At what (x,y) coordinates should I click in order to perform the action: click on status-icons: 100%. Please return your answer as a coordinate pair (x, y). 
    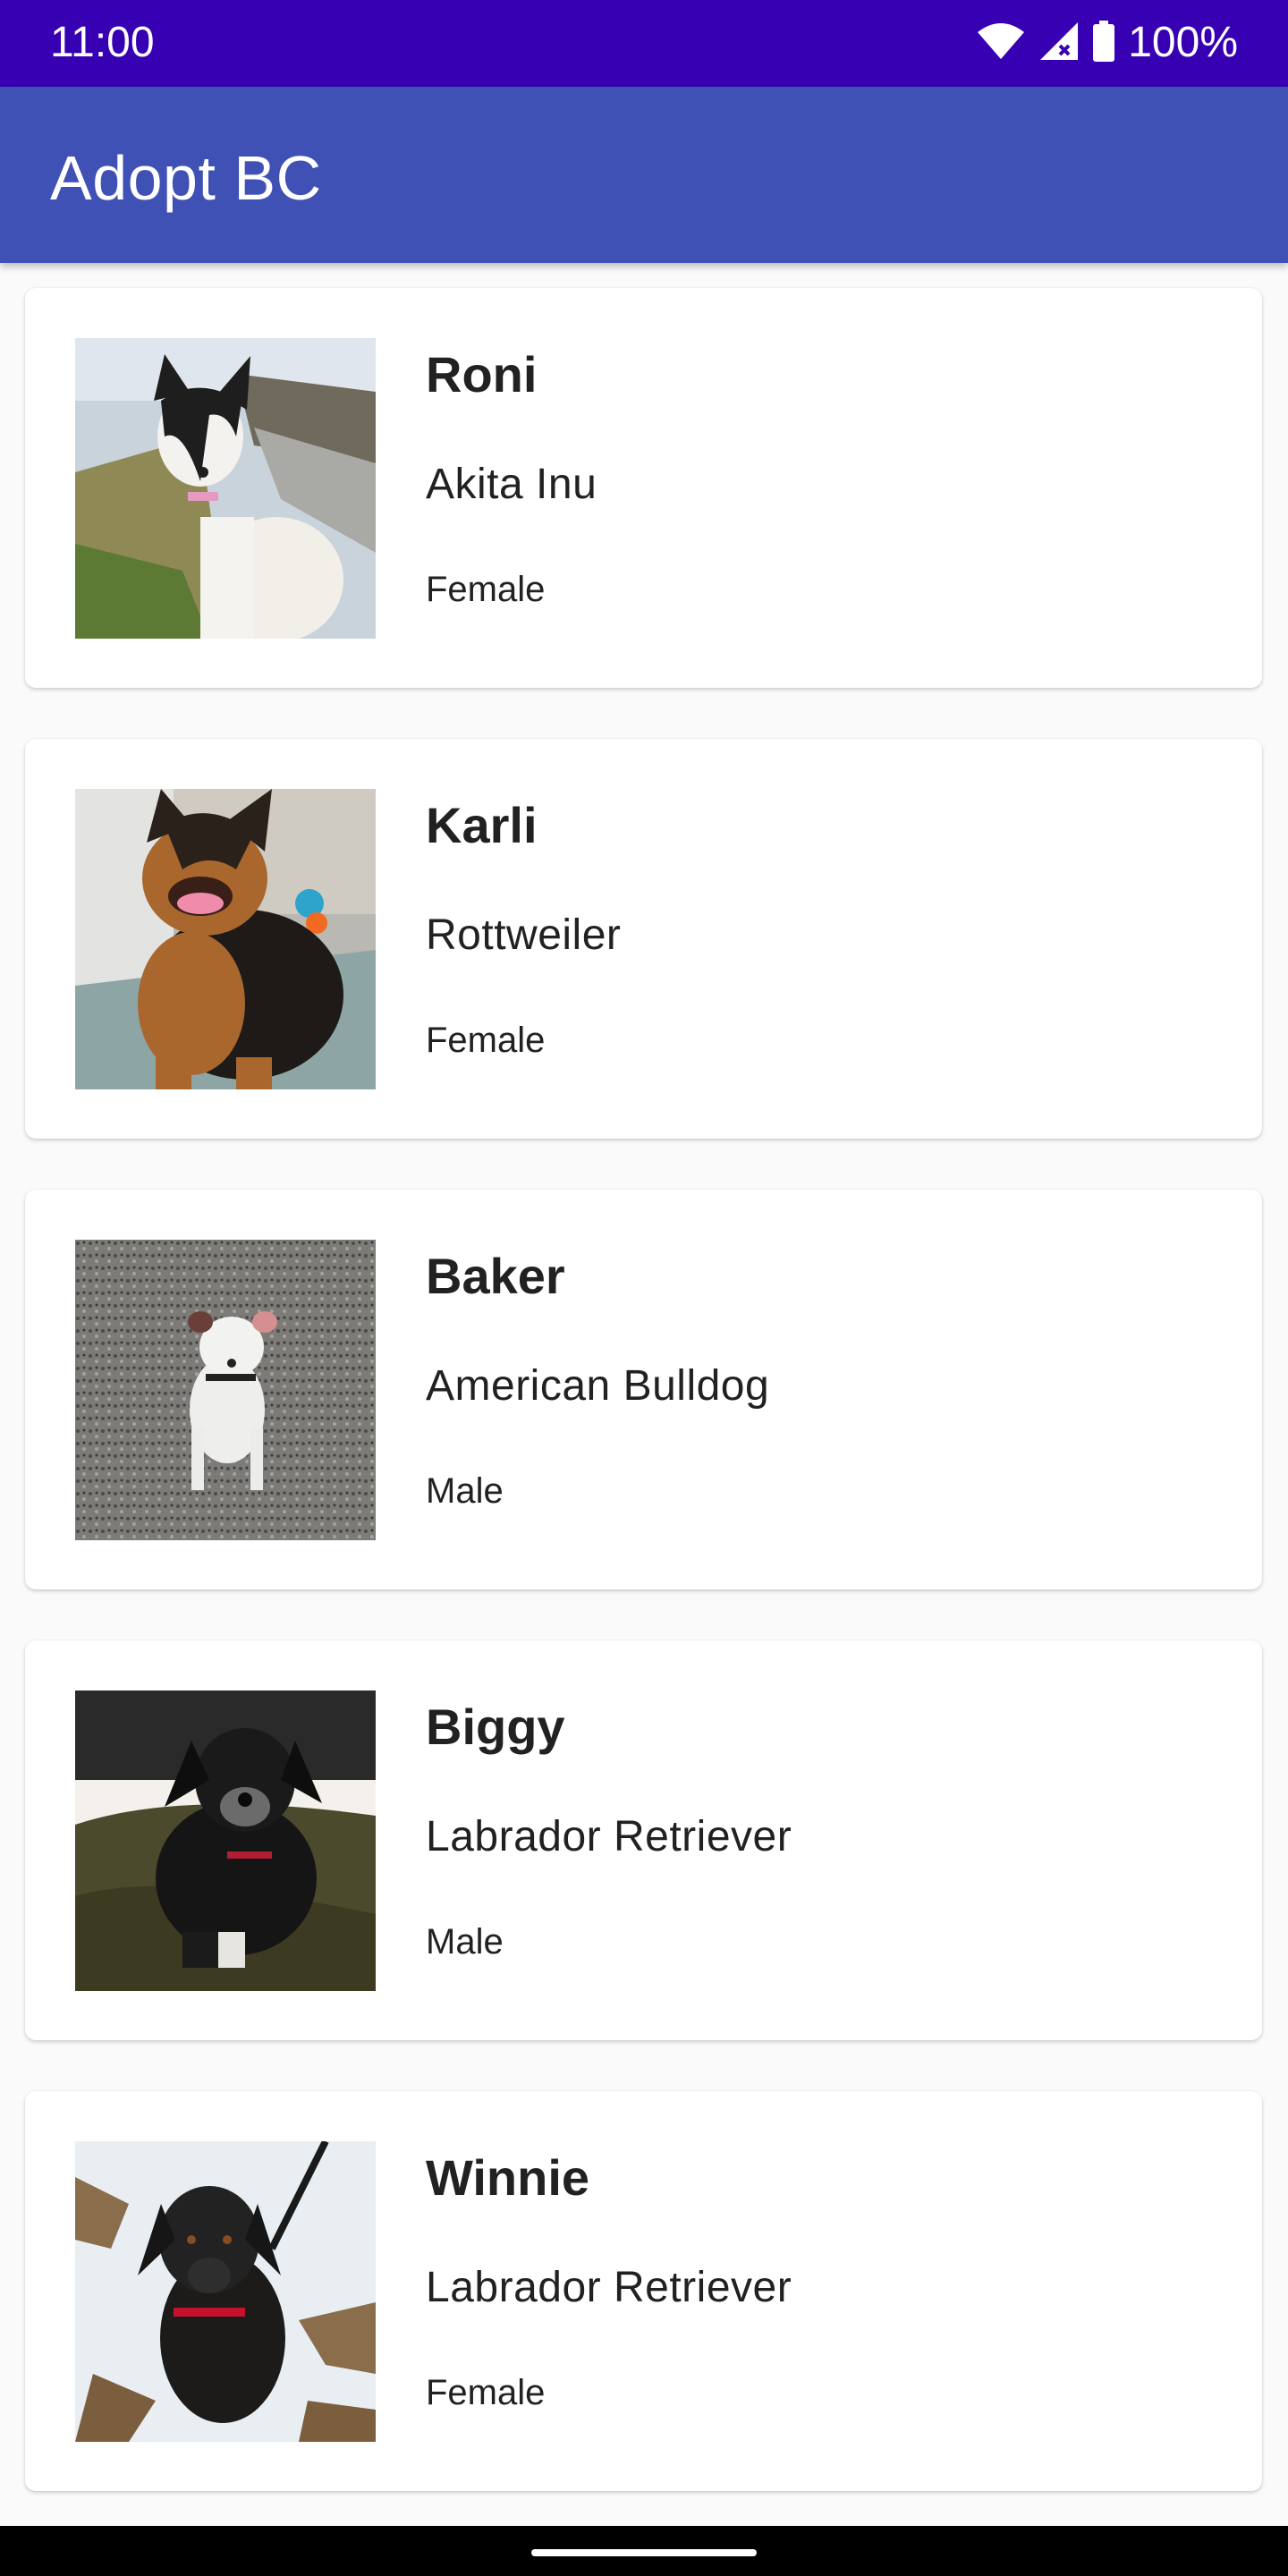
    Looking at the image, I should click on (1107, 43).